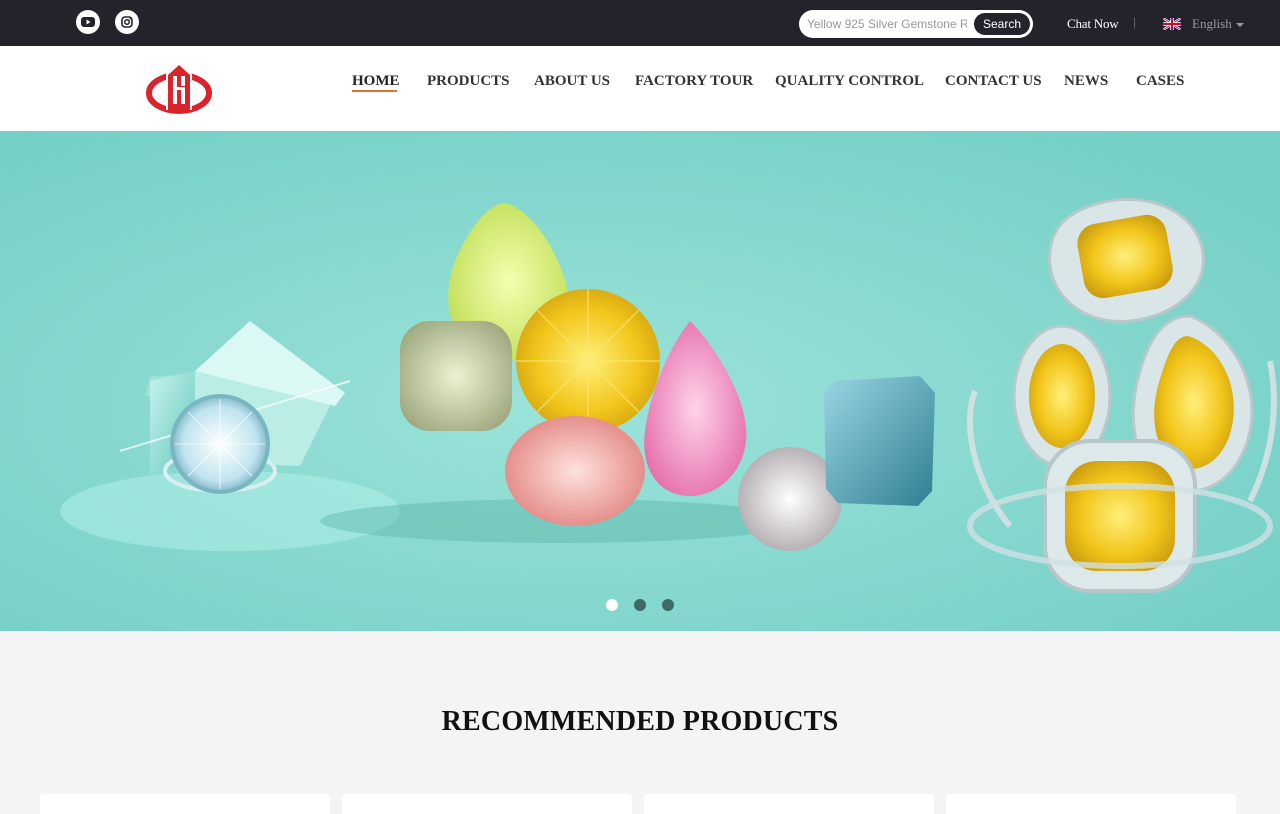  Describe the element at coordinates (1212, 23) in the screenshot. I see `language-label: English` at that location.